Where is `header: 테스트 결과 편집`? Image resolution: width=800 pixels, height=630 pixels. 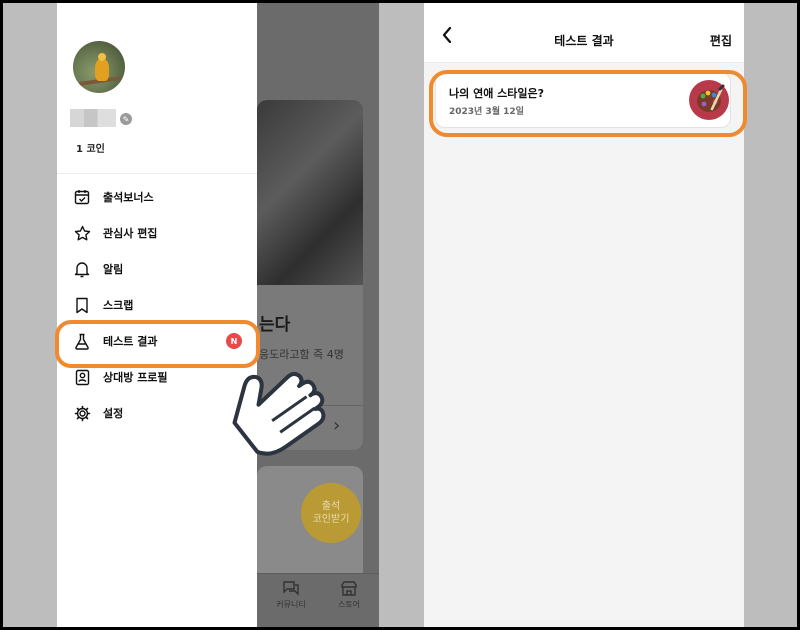 header: 테스트 결과 편집 is located at coordinates (584, 33).